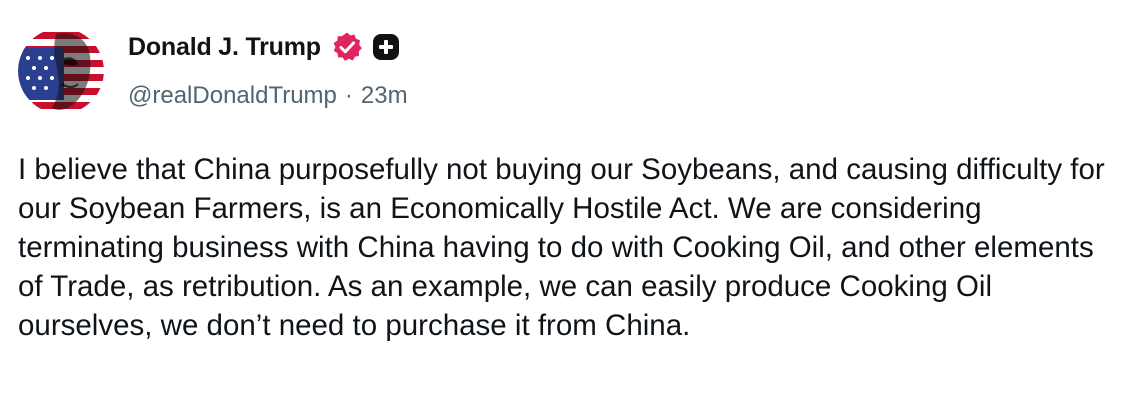 This screenshot has height=404, width=1142. I want to click on author-handle-row: @realDonaldTrump · 23m, so click(268, 96).